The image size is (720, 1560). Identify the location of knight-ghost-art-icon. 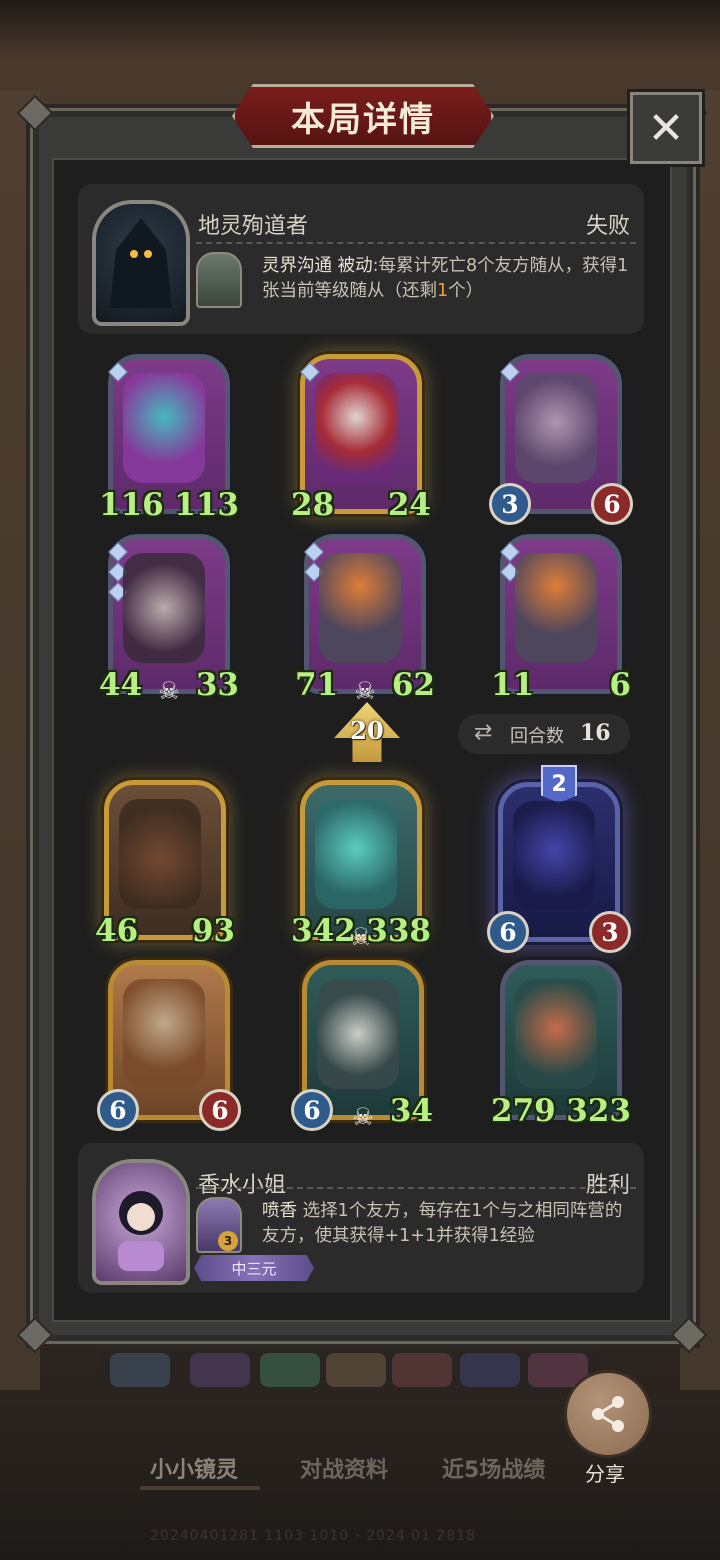
(356, 854).